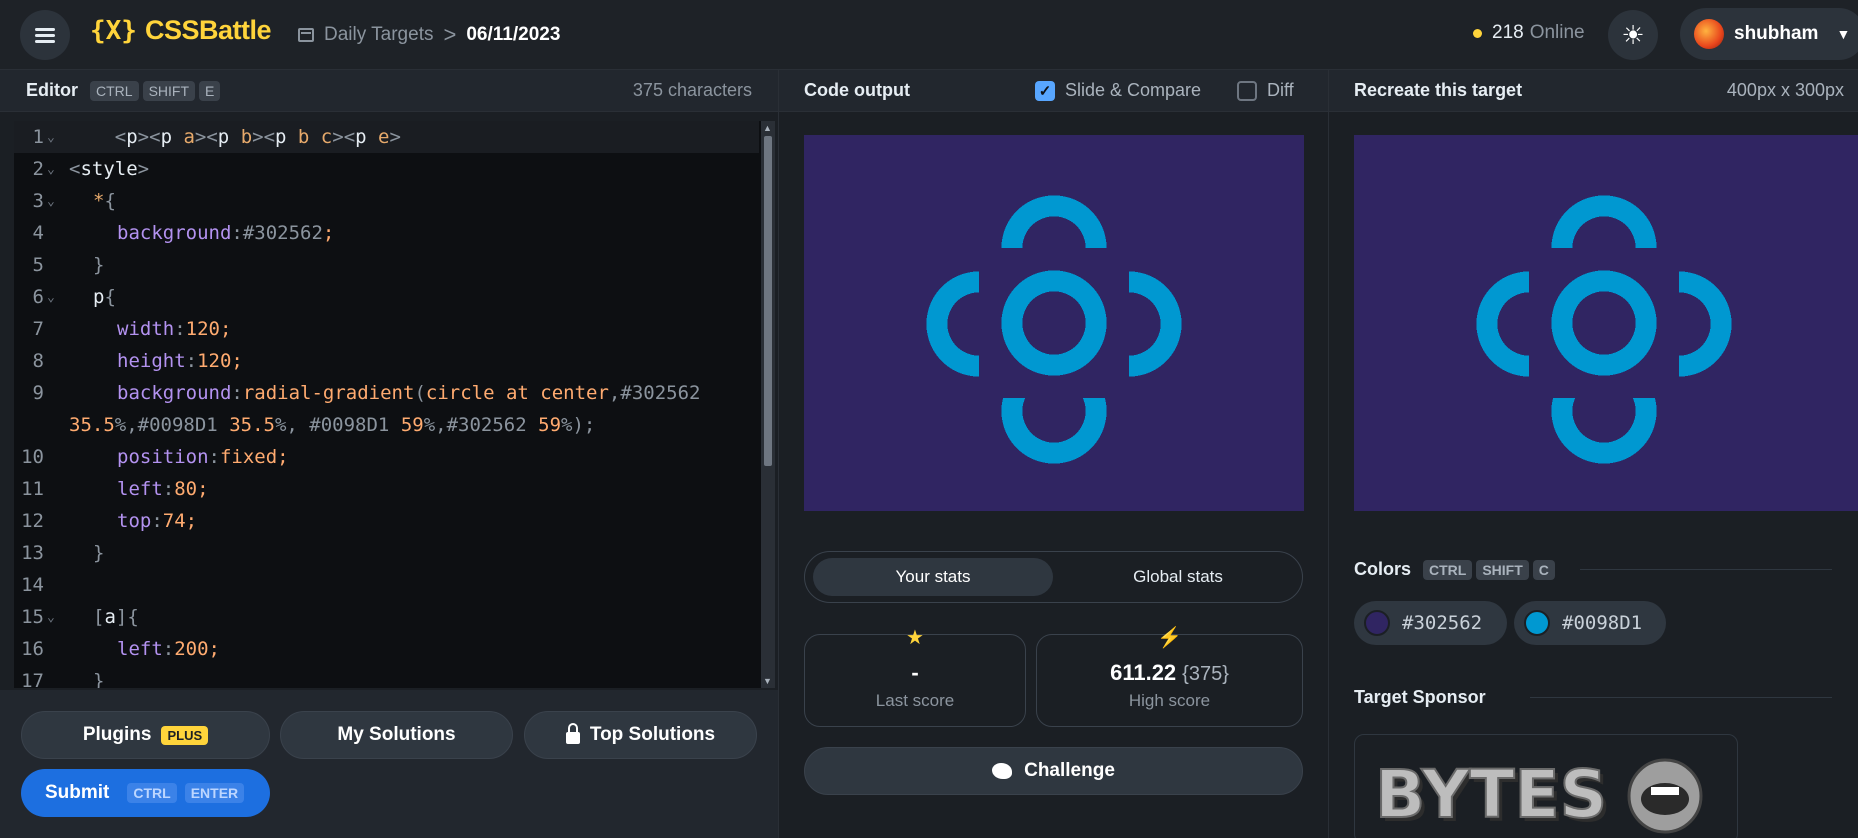 This screenshot has width=1858, height=838. Describe the element at coordinates (1054, 323) in the screenshot. I see `code-output-preview` at that location.